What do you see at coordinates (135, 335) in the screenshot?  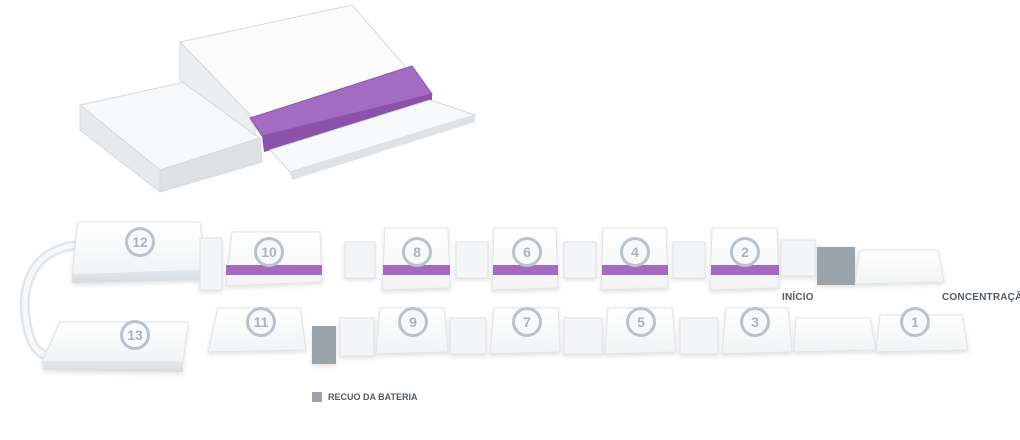 I see `module-badge-13: 13` at bounding box center [135, 335].